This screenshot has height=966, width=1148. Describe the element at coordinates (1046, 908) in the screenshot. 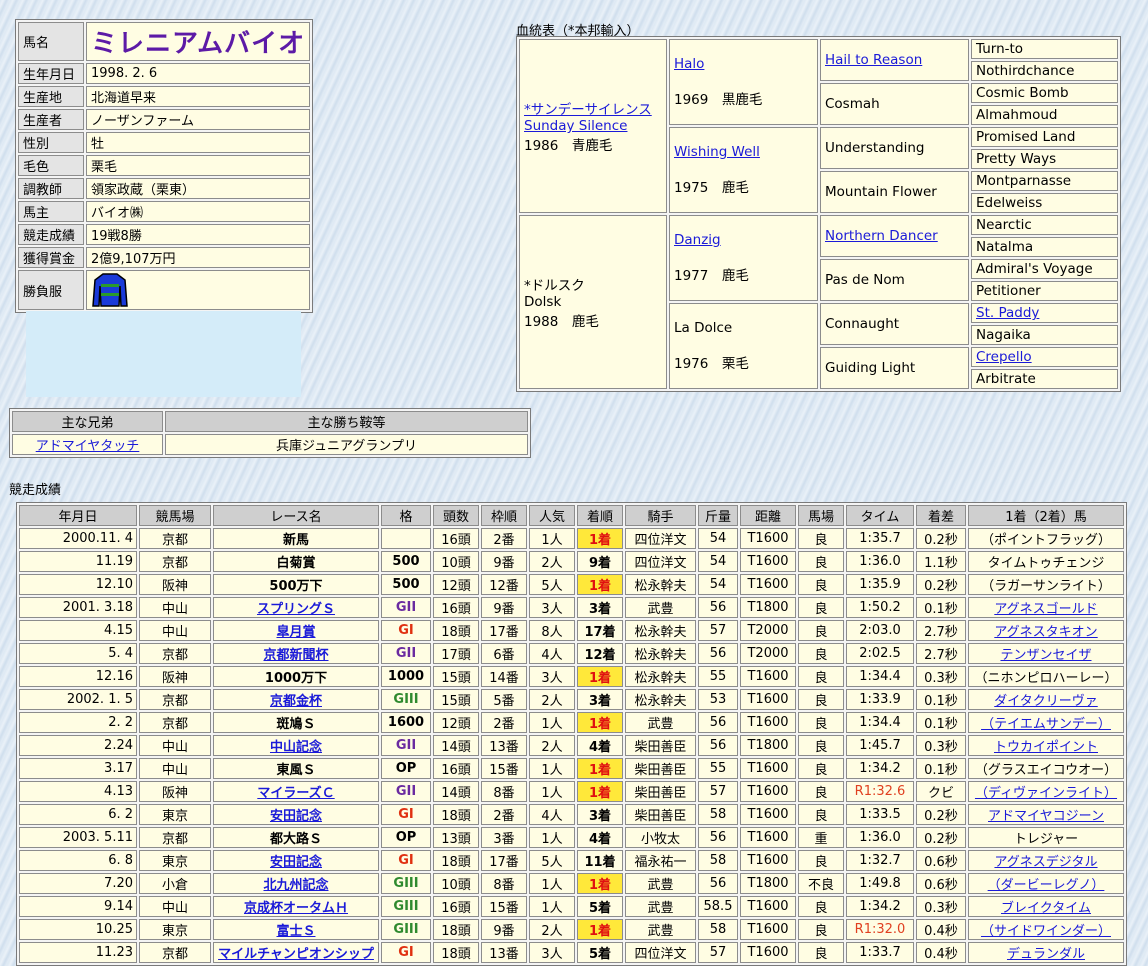

I see `race-winner-link: ブレイクタイム` at that location.